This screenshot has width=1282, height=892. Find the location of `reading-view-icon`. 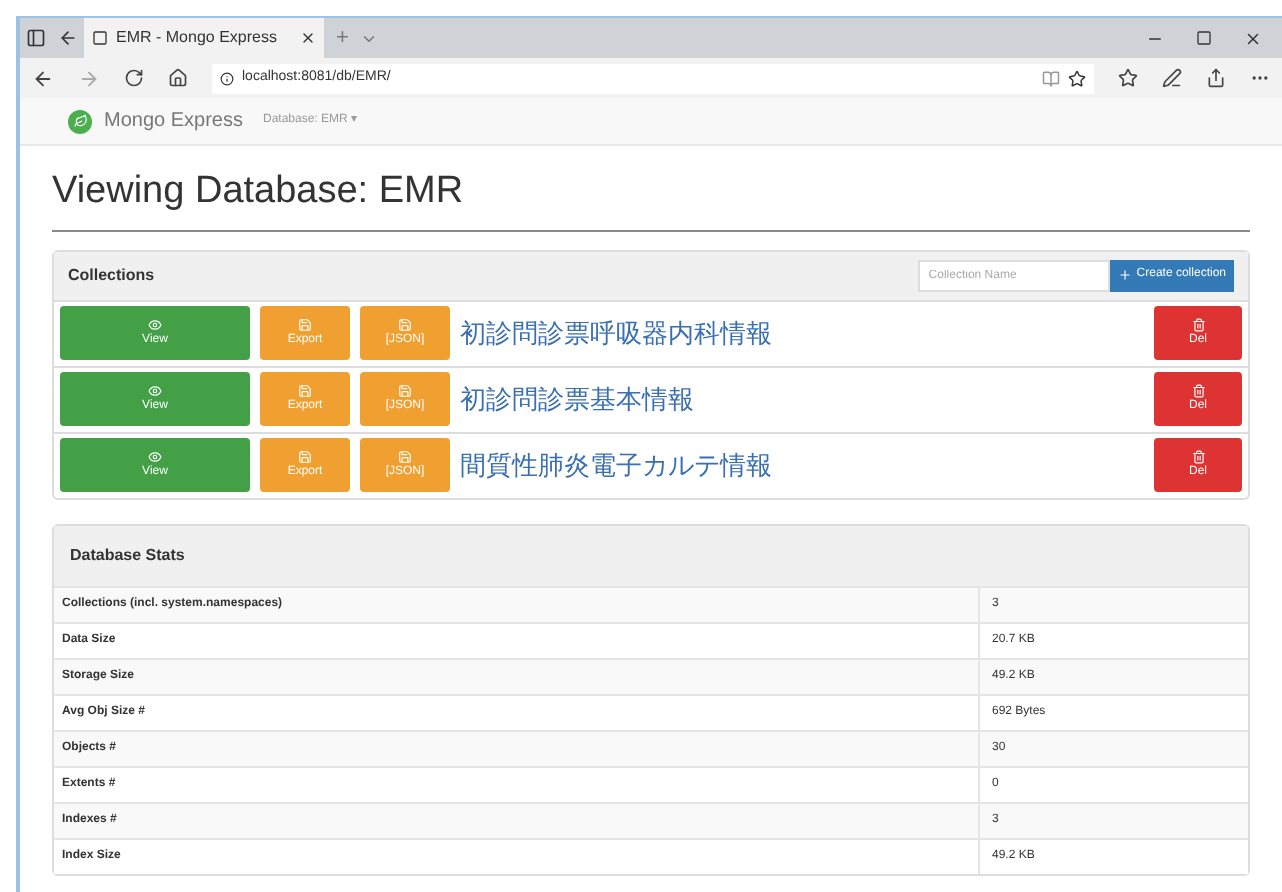

reading-view-icon is located at coordinates (1051, 78).